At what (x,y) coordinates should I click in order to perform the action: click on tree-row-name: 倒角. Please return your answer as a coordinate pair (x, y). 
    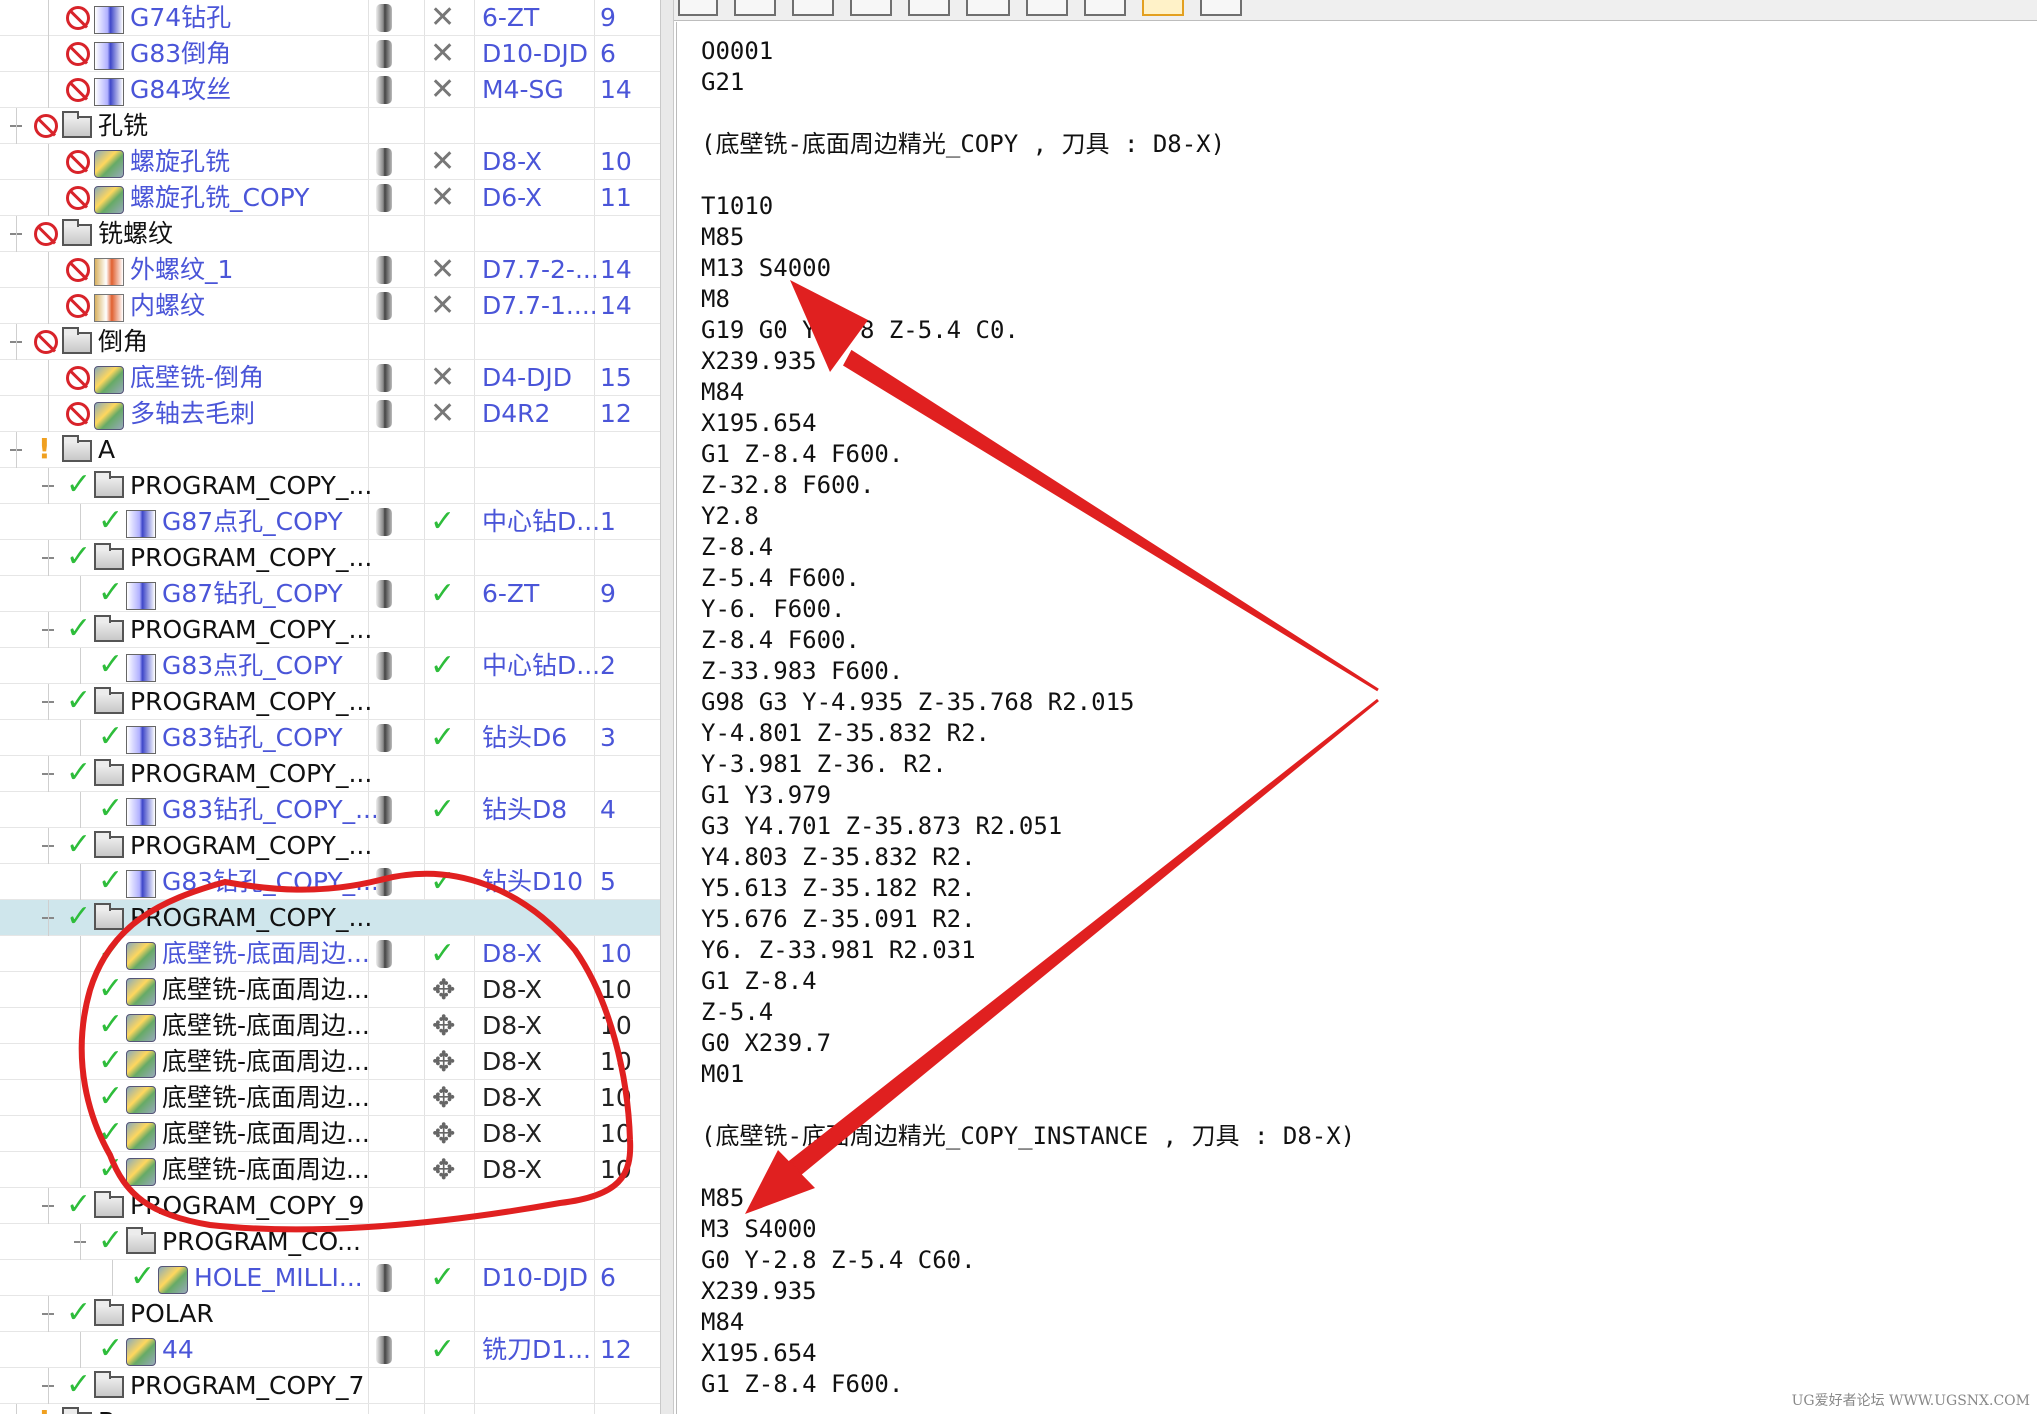
    Looking at the image, I should click on (123, 342).